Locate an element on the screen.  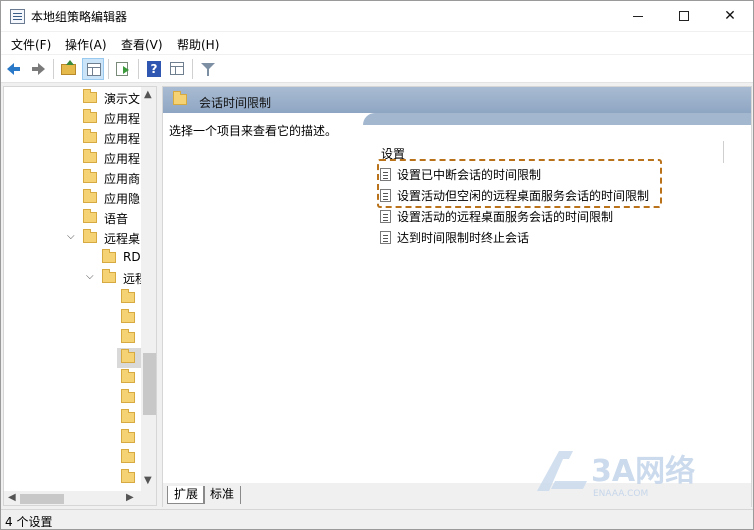
tree-item-selected is located at coordinates (72, 358).